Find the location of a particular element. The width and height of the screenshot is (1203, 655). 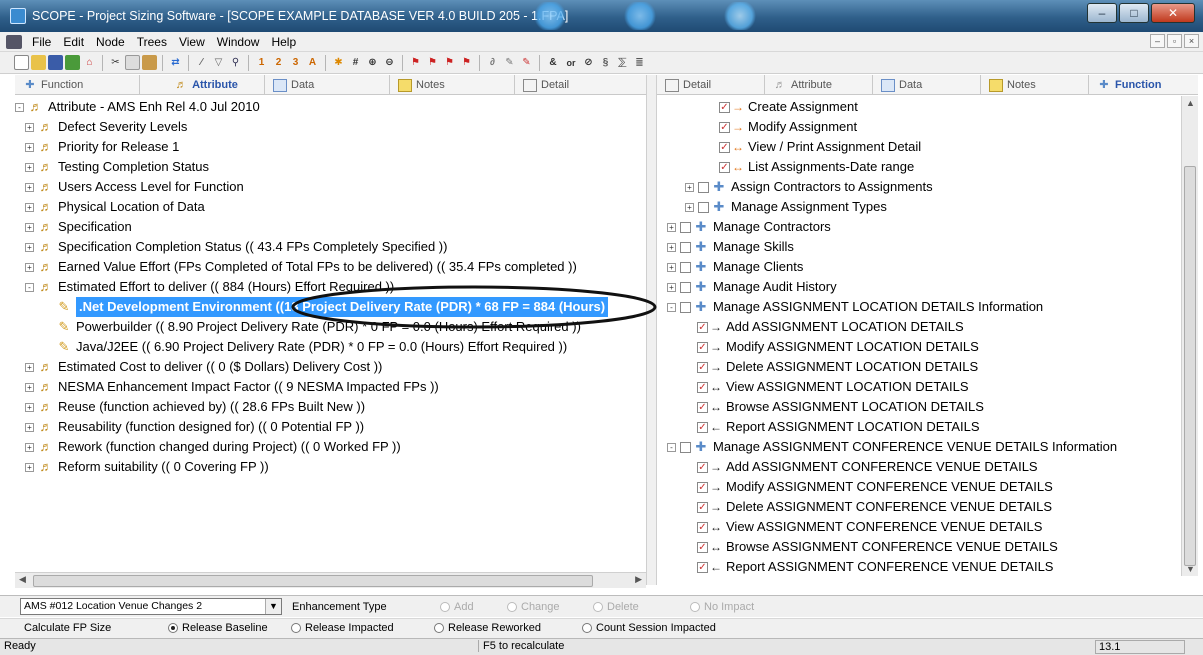

attach-icon: ∂ is located at coordinates (492, 62).